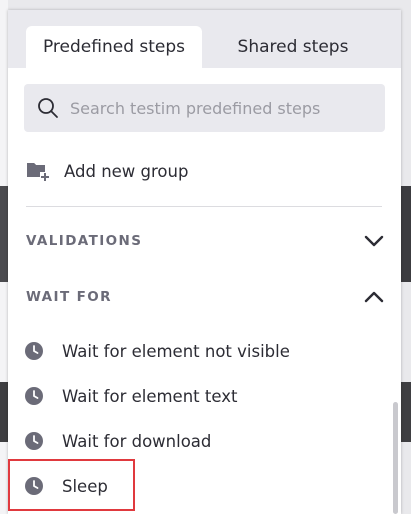  I want to click on search-input, so click(220, 108).